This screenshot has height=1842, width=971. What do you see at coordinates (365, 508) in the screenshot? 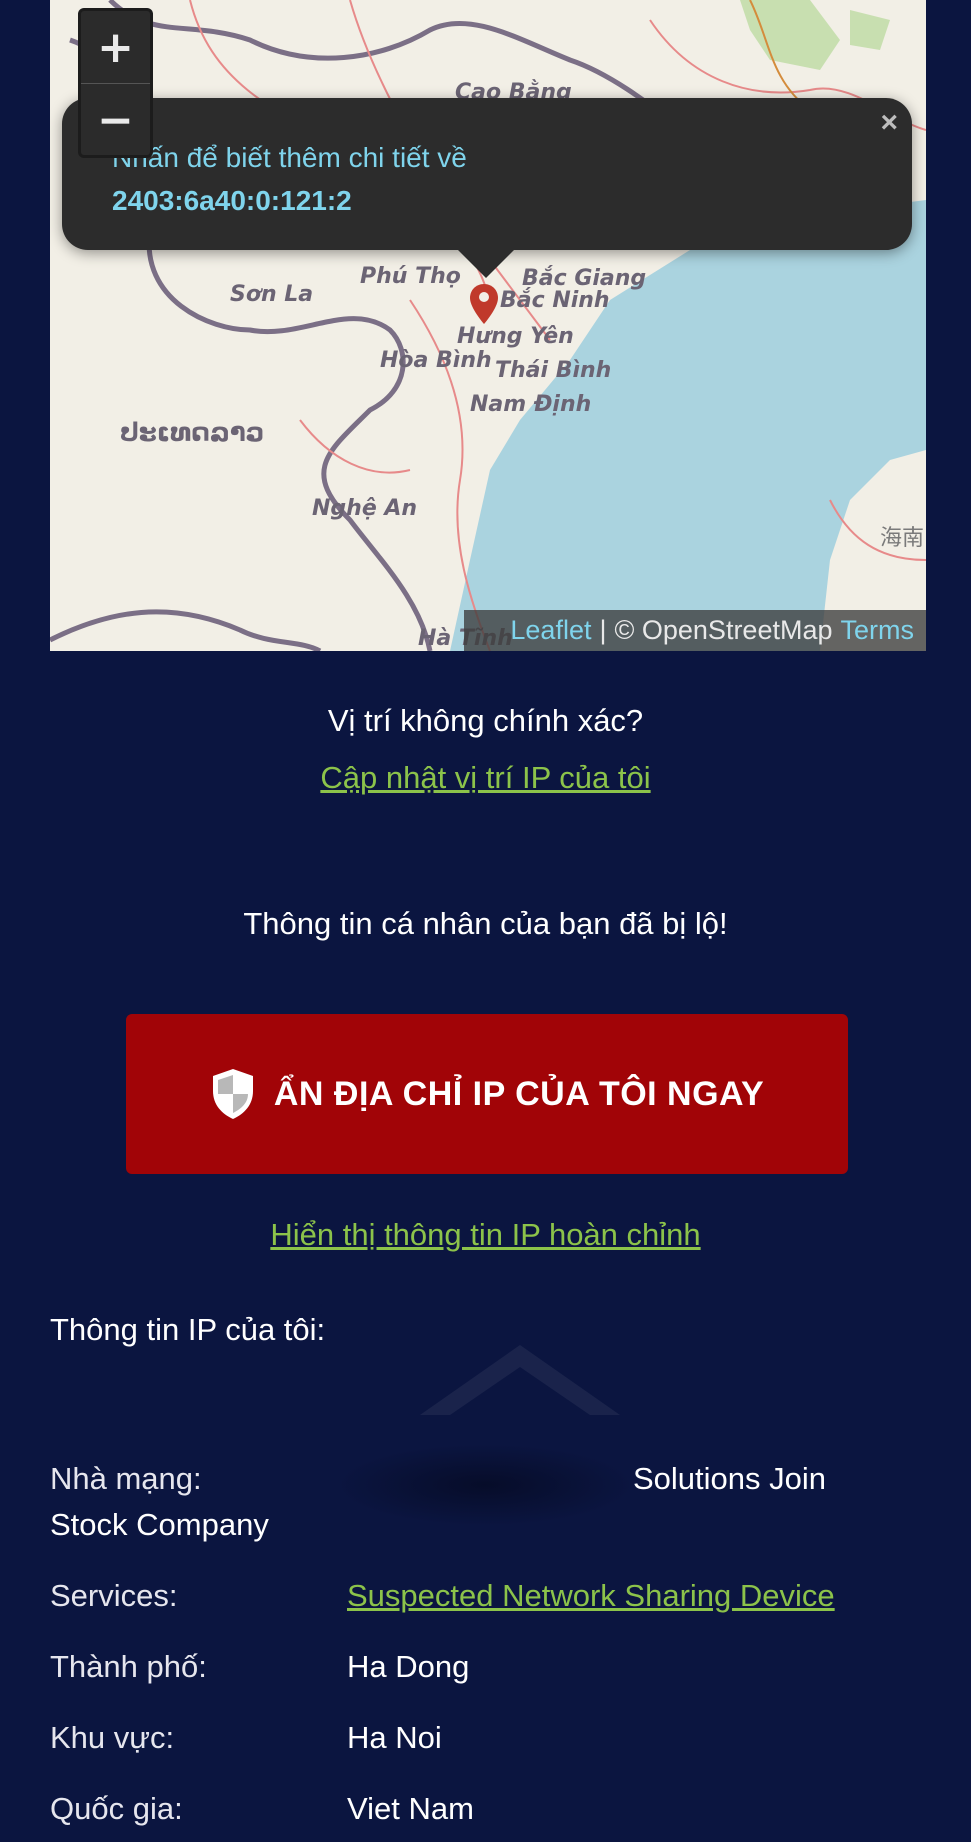
I see `map-label-nghe-an: Nghệ An` at bounding box center [365, 508].